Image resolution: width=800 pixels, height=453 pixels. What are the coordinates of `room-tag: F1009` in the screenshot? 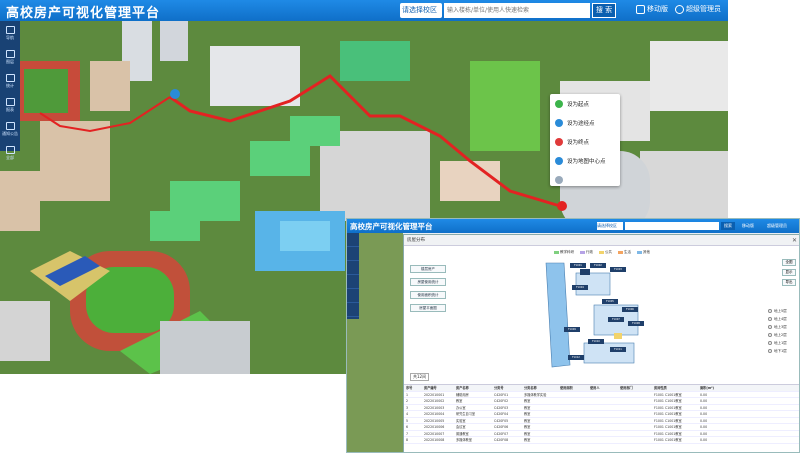 It's located at (572, 329).